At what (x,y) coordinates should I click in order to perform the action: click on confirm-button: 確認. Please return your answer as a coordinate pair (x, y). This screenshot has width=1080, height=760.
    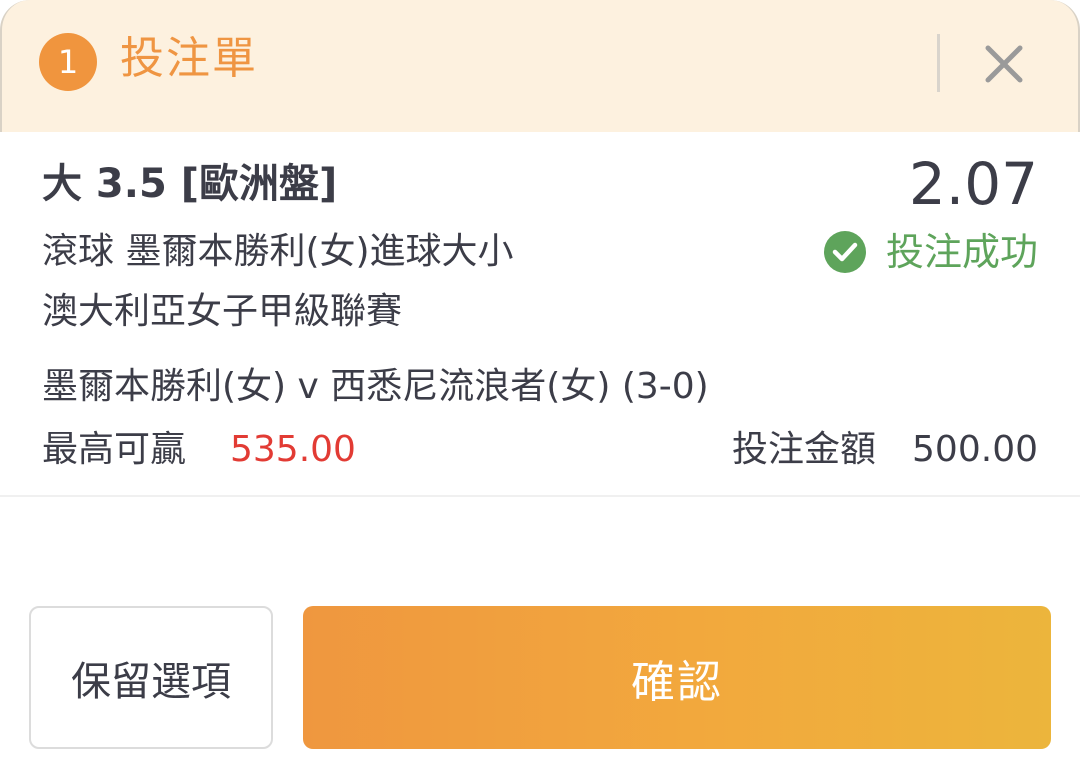
    Looking at the image, I should click on (677, 677).